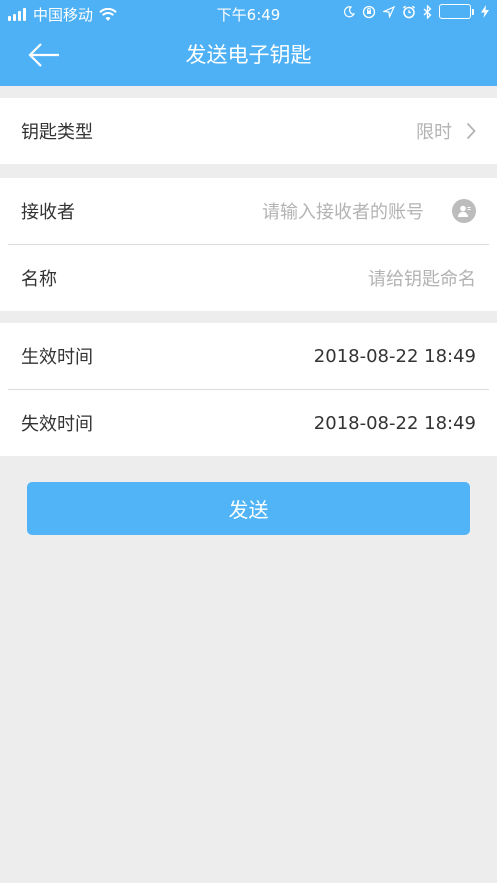  Describe the element at coordinates (248, 211) in the screenshot. I see `receiver-row: 接收者 请输入接收者的账号` at that location.